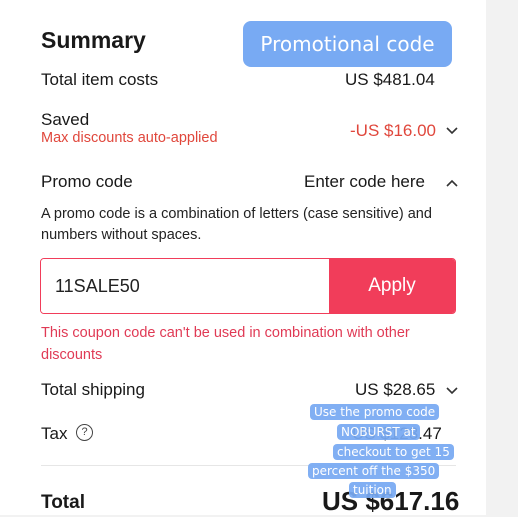 The height and width of the screenshot is (517, 518). I want to click on promo-code-form: Apply, so click(248, 286).